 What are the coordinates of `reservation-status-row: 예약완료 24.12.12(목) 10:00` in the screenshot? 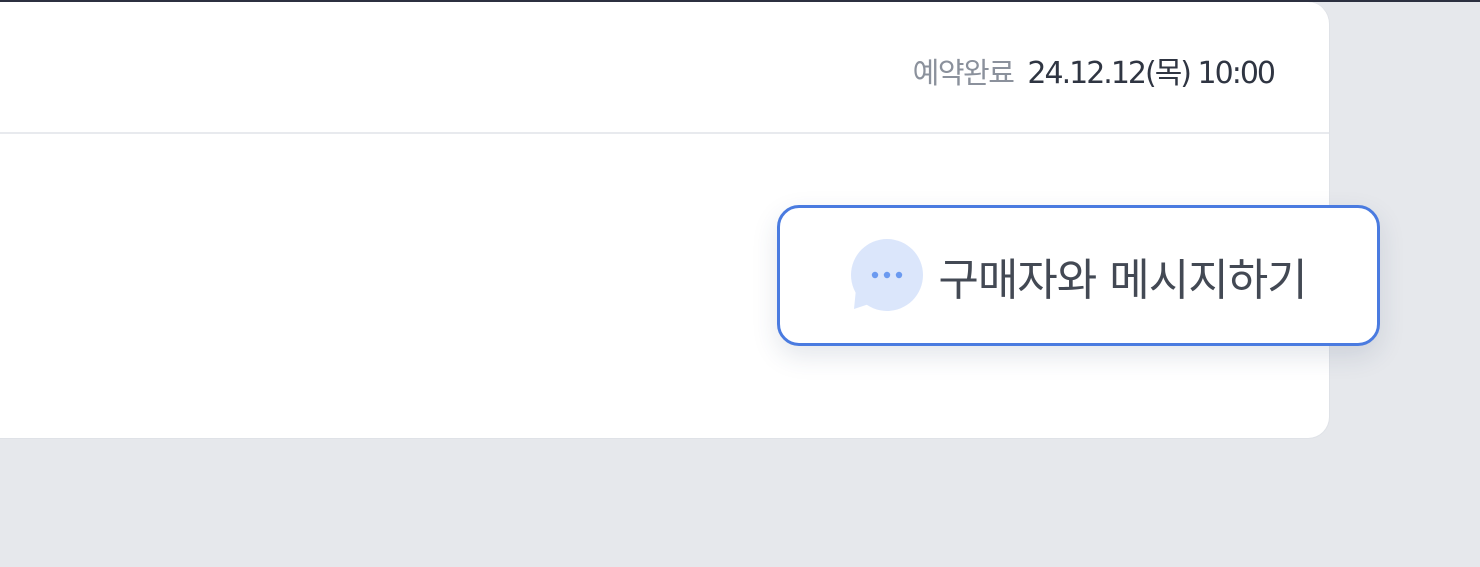 It's located at (1094, 70).